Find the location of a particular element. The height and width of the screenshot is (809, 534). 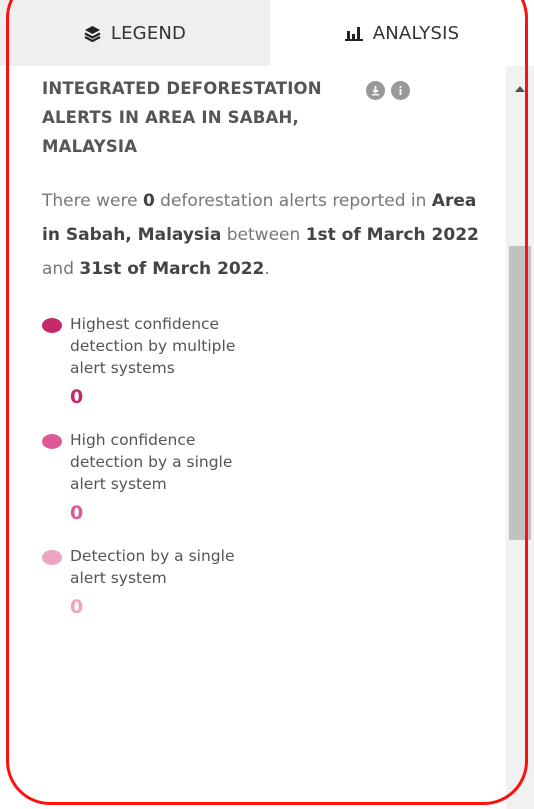

tab-legend-label: LEGEND is located at coordinates (148, 33).